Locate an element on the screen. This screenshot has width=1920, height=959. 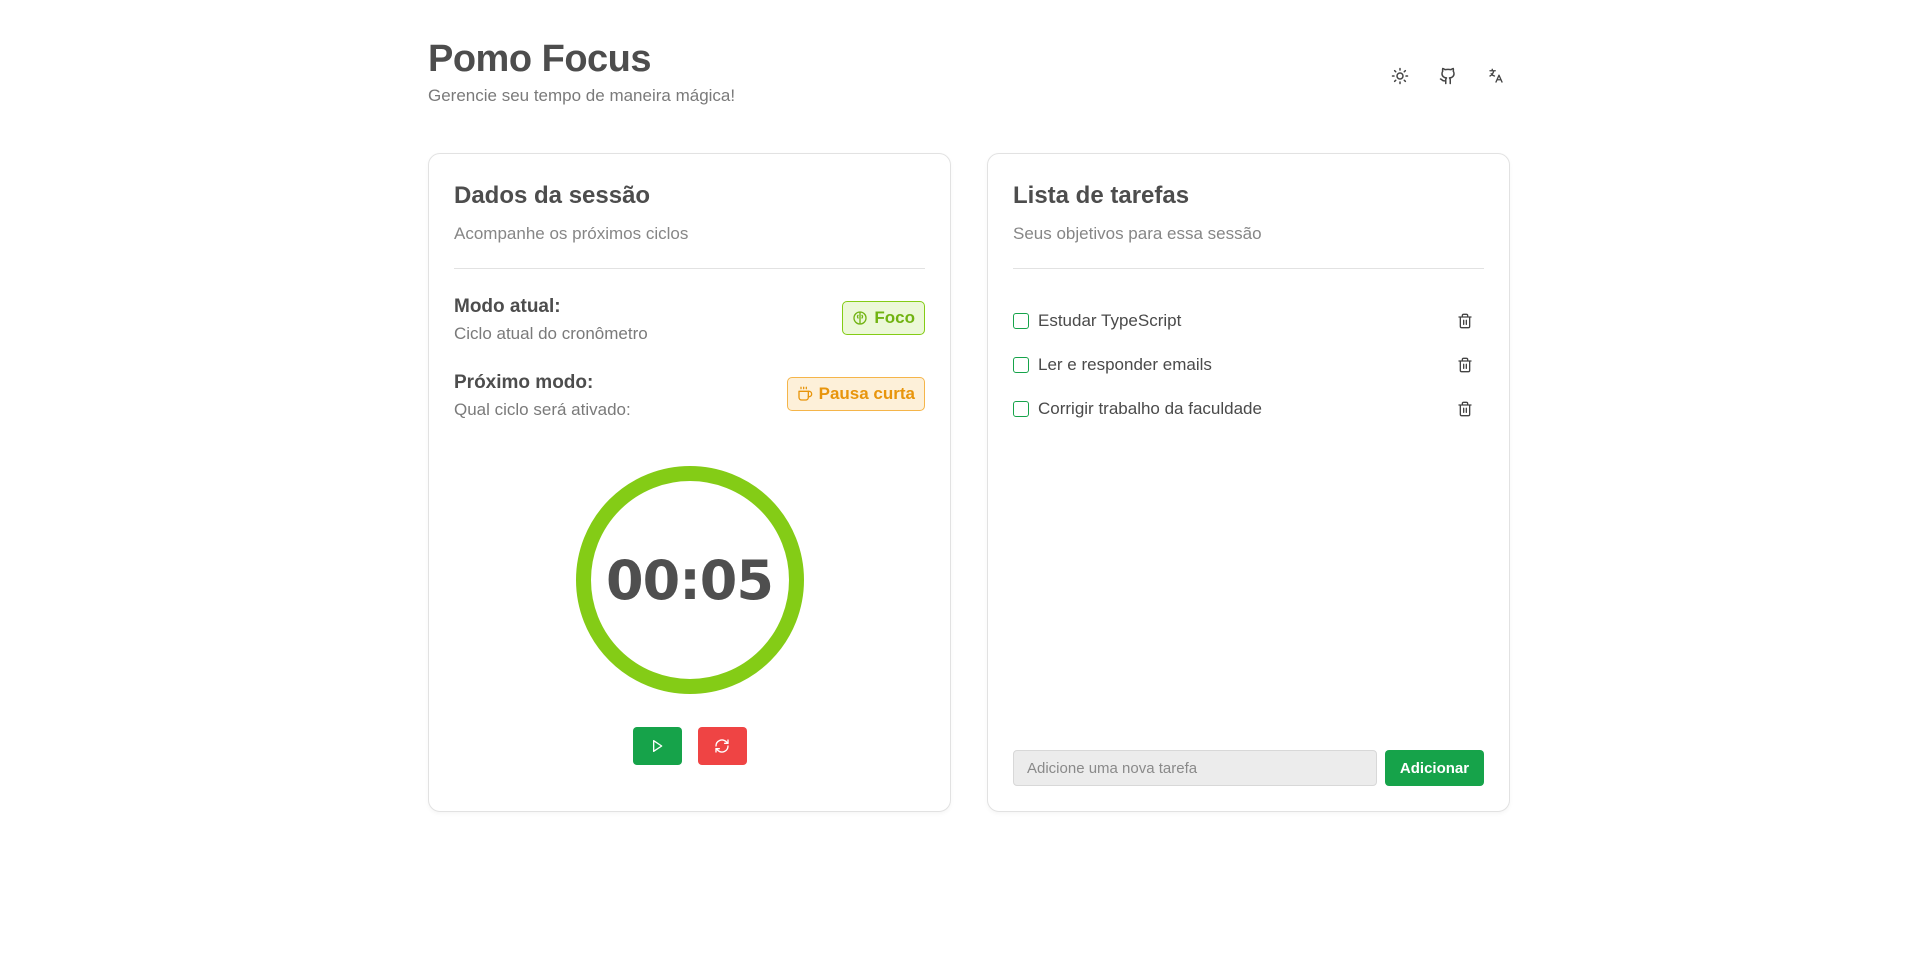
current-mode-description: Ciclo atual do cronômetro is located at coordinates (551, 333).